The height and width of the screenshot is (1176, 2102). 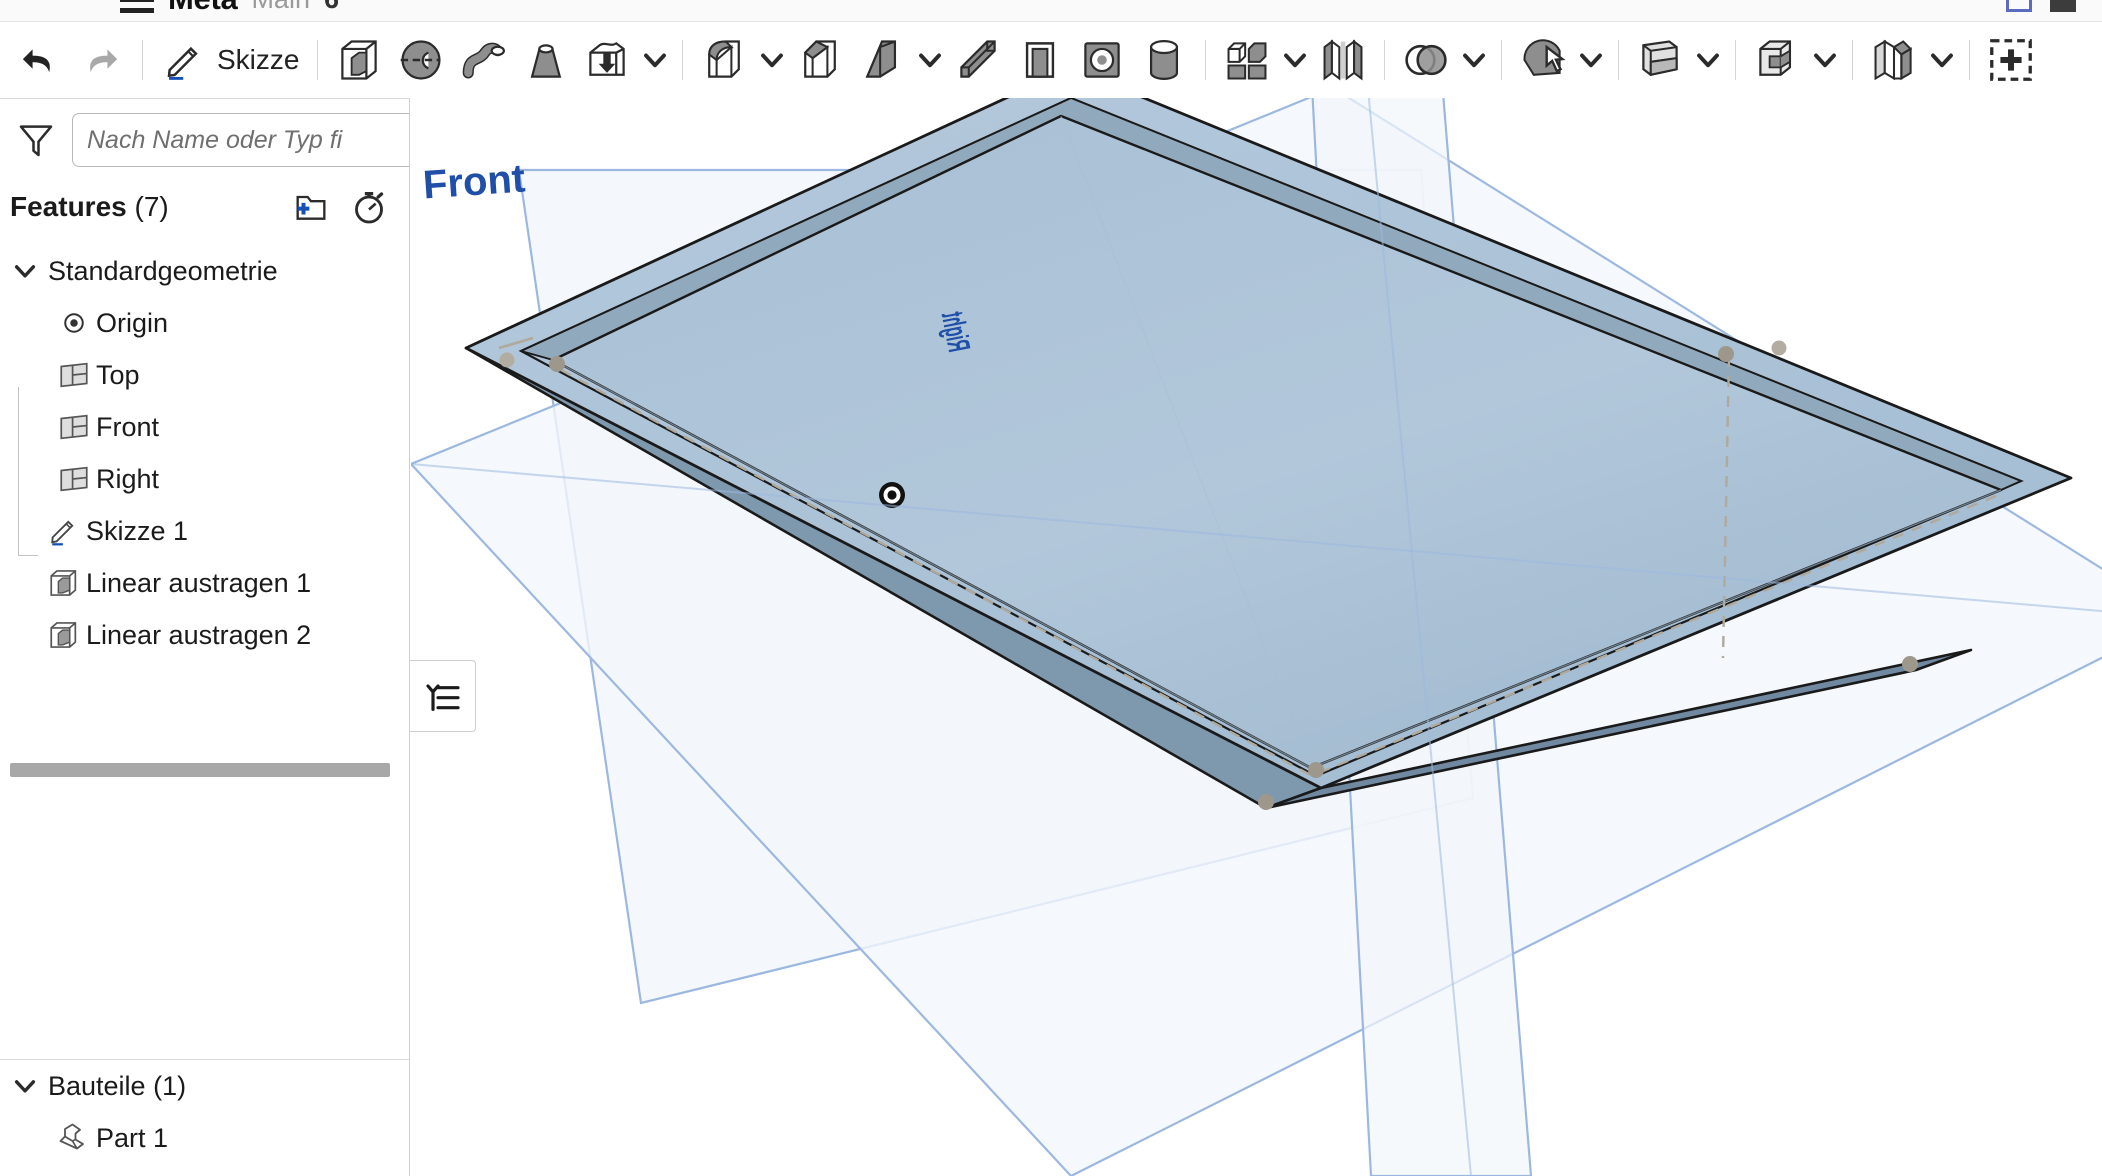 I want to click on share-indicator-icon, so click(x=2019, y=6).